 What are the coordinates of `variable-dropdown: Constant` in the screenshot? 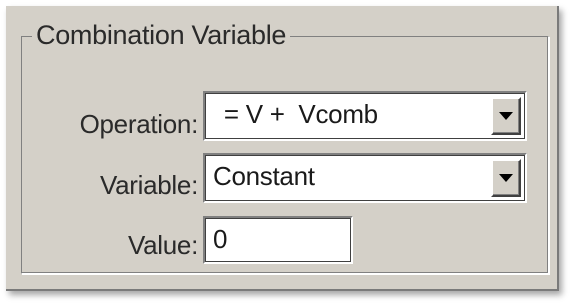 It's located at (365, 178).